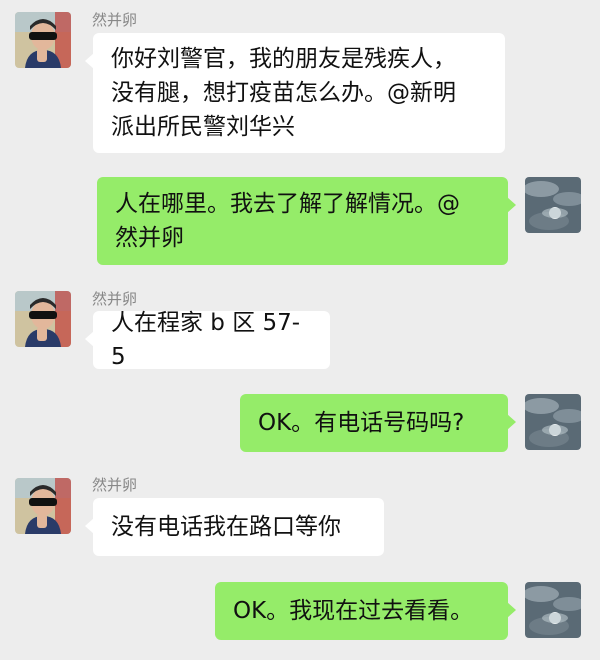  I want to click on message-bubble-outgoing: OK。有电话号码吗?, so click(378, 423).